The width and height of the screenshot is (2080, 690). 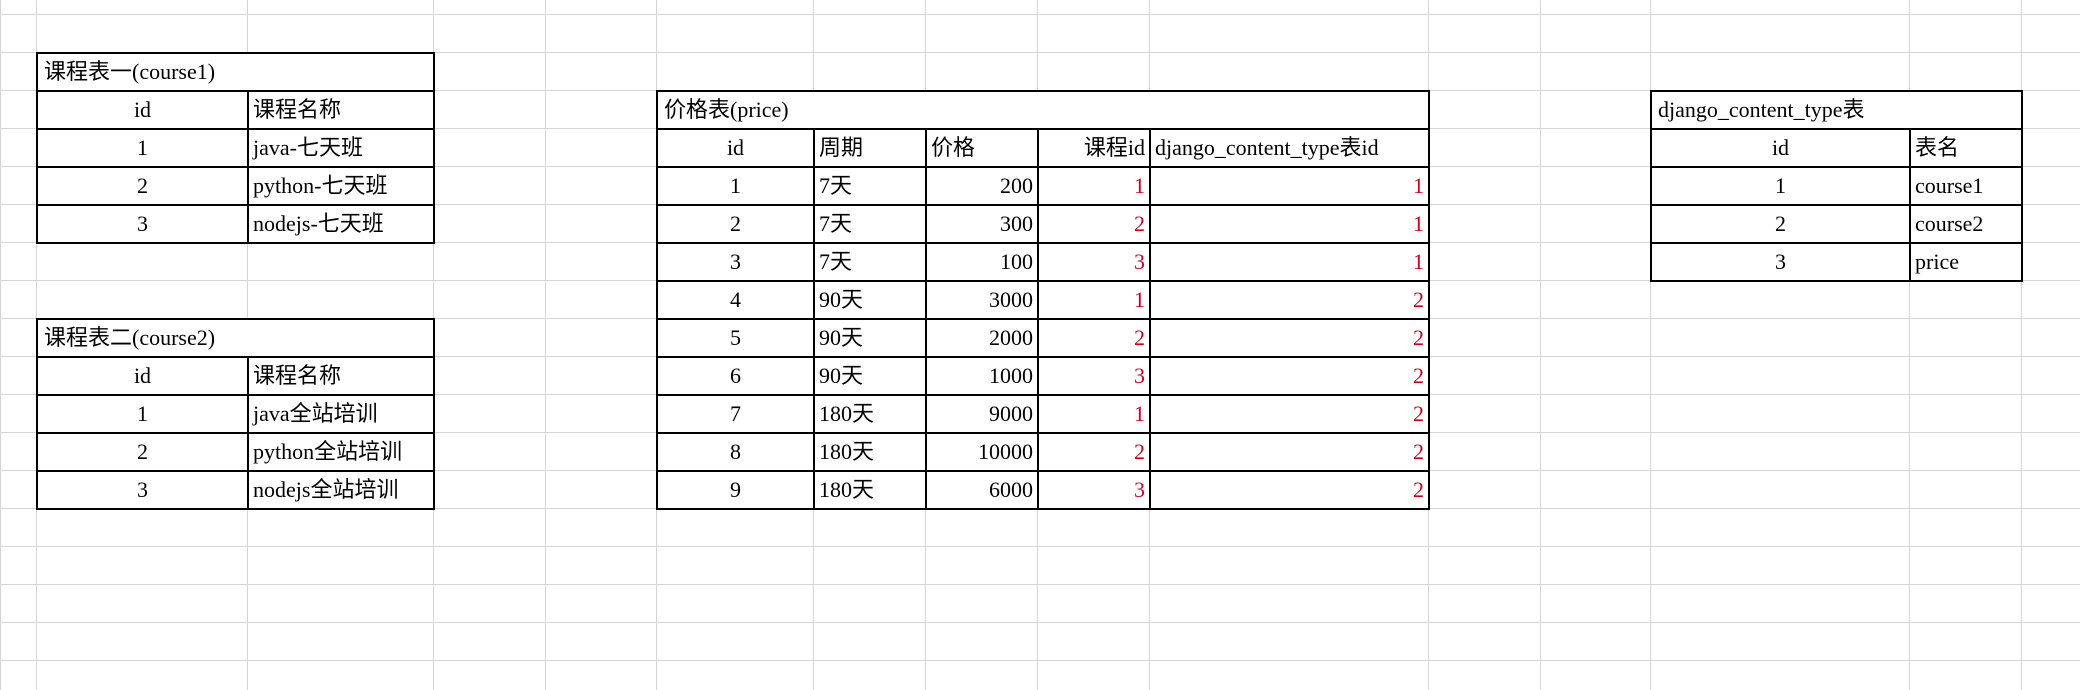 What do you see at coordinates (1967, 148) in the screenshot?
I see `col-header-table-name: 表名` at bounding box center [1967, 148].